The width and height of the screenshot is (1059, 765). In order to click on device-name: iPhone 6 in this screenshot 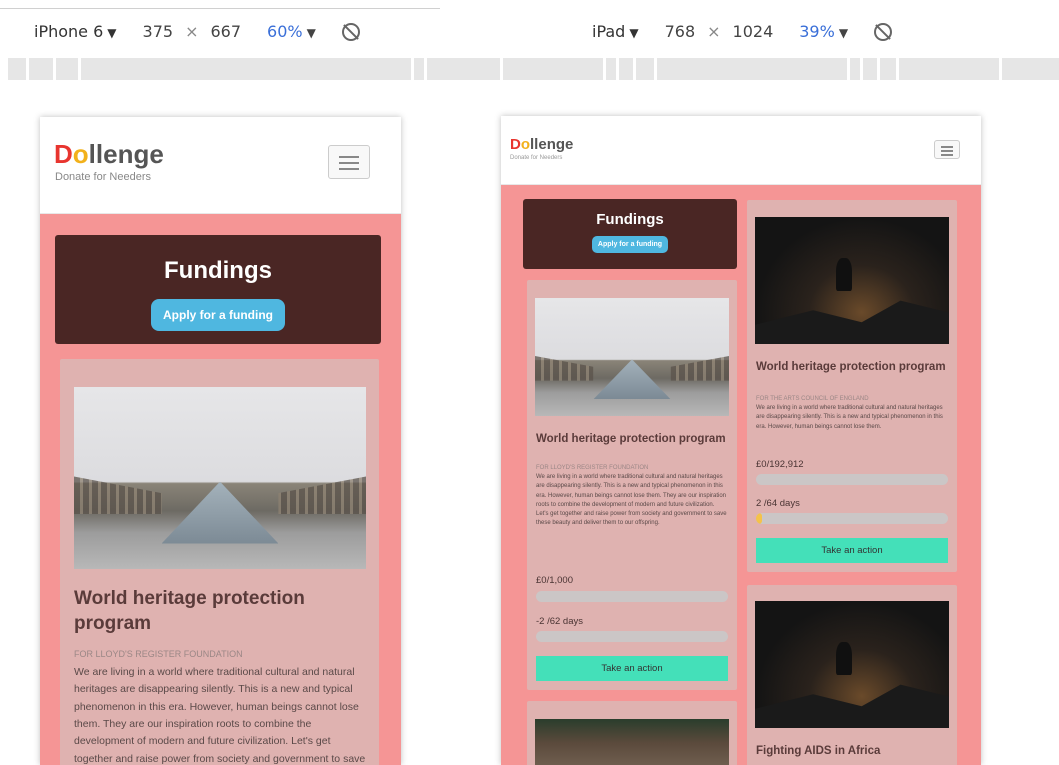, I will do `click(69, 31)`.